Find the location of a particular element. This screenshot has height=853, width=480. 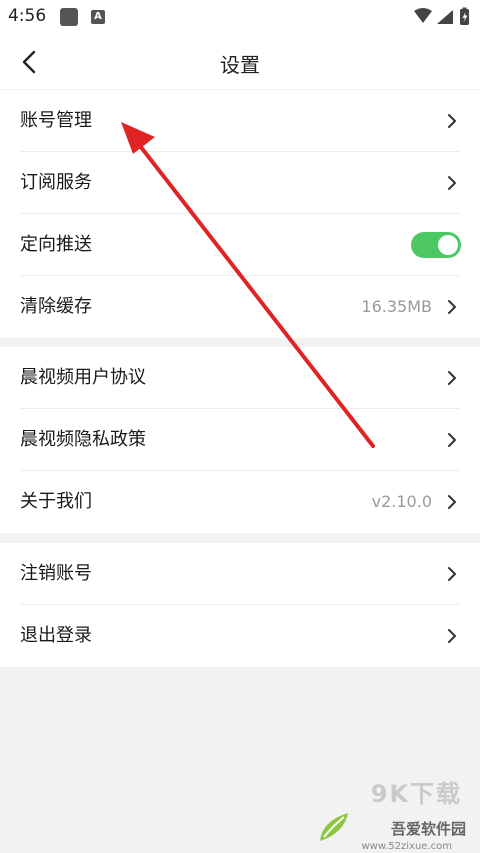

watermark: 9K下载 吾爱软件园 www.52zixue.com is located at coordinates (384, 813).